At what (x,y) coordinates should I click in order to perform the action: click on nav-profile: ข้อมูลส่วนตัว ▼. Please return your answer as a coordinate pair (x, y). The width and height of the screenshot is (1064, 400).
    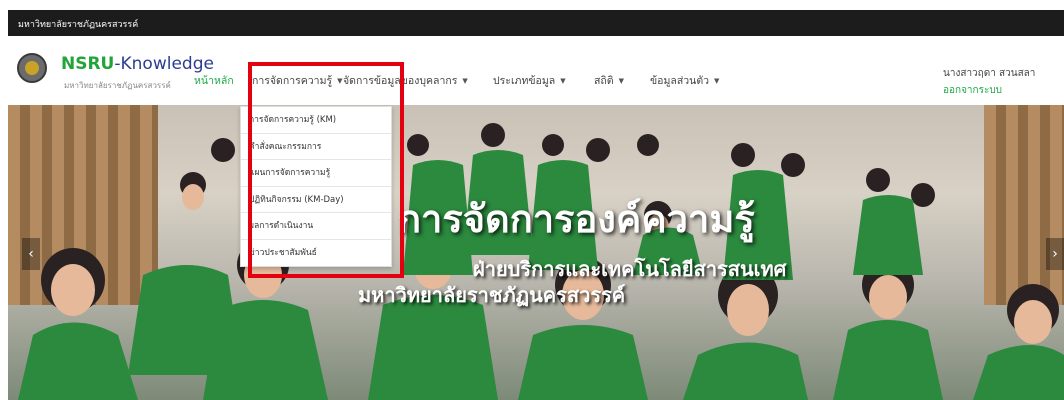
    Looking at the image, I should click on (684, 80).